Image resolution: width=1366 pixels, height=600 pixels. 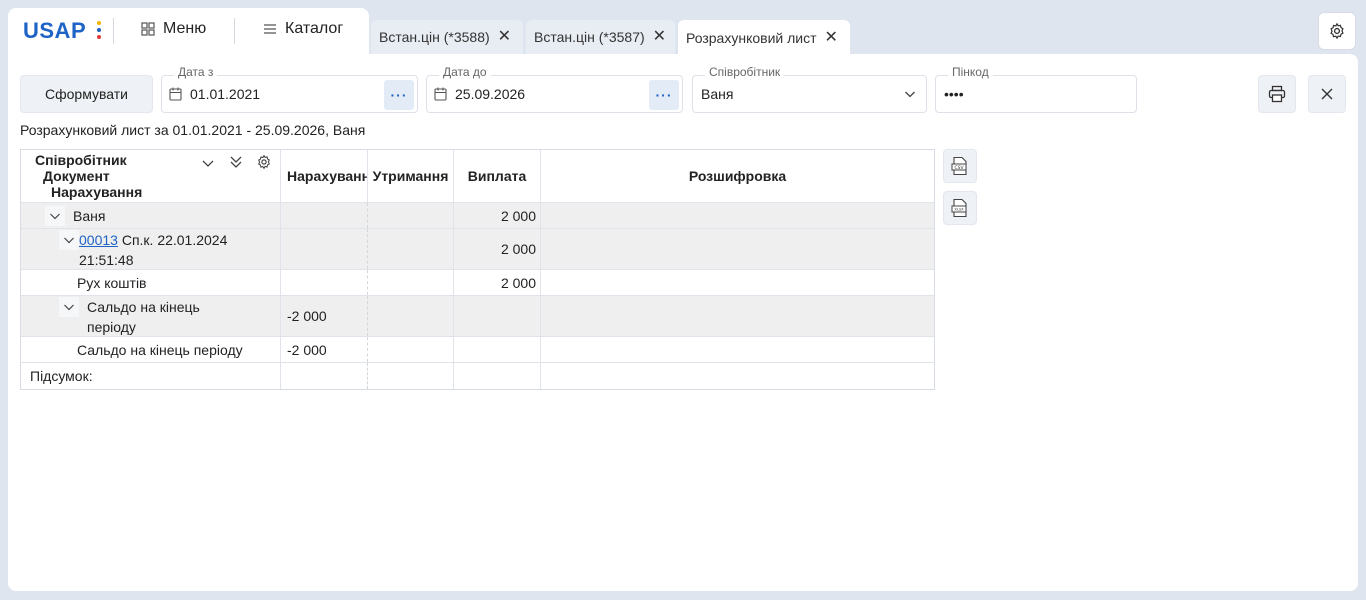 I want to click on expand-all-icon, so click(x=236, y=162).